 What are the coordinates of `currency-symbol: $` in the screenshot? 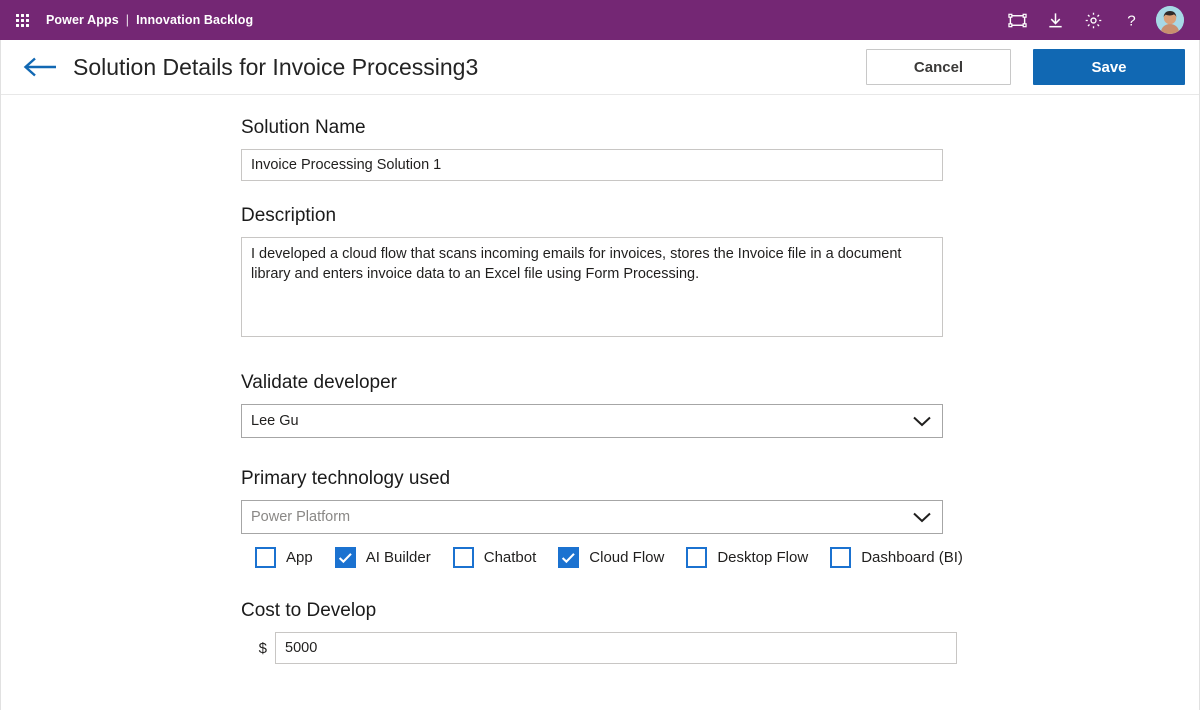 It's located at (262, 648).